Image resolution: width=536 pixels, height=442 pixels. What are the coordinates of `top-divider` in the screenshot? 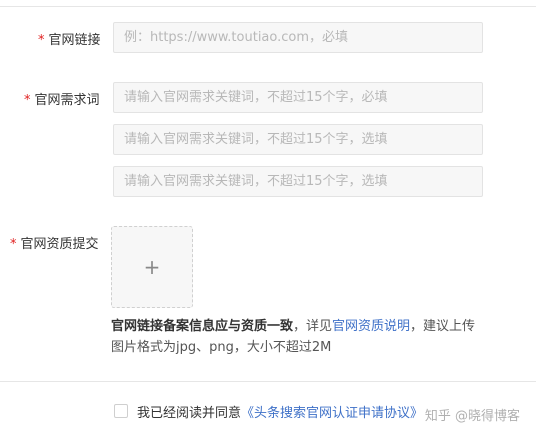 It's located at (268, 6).